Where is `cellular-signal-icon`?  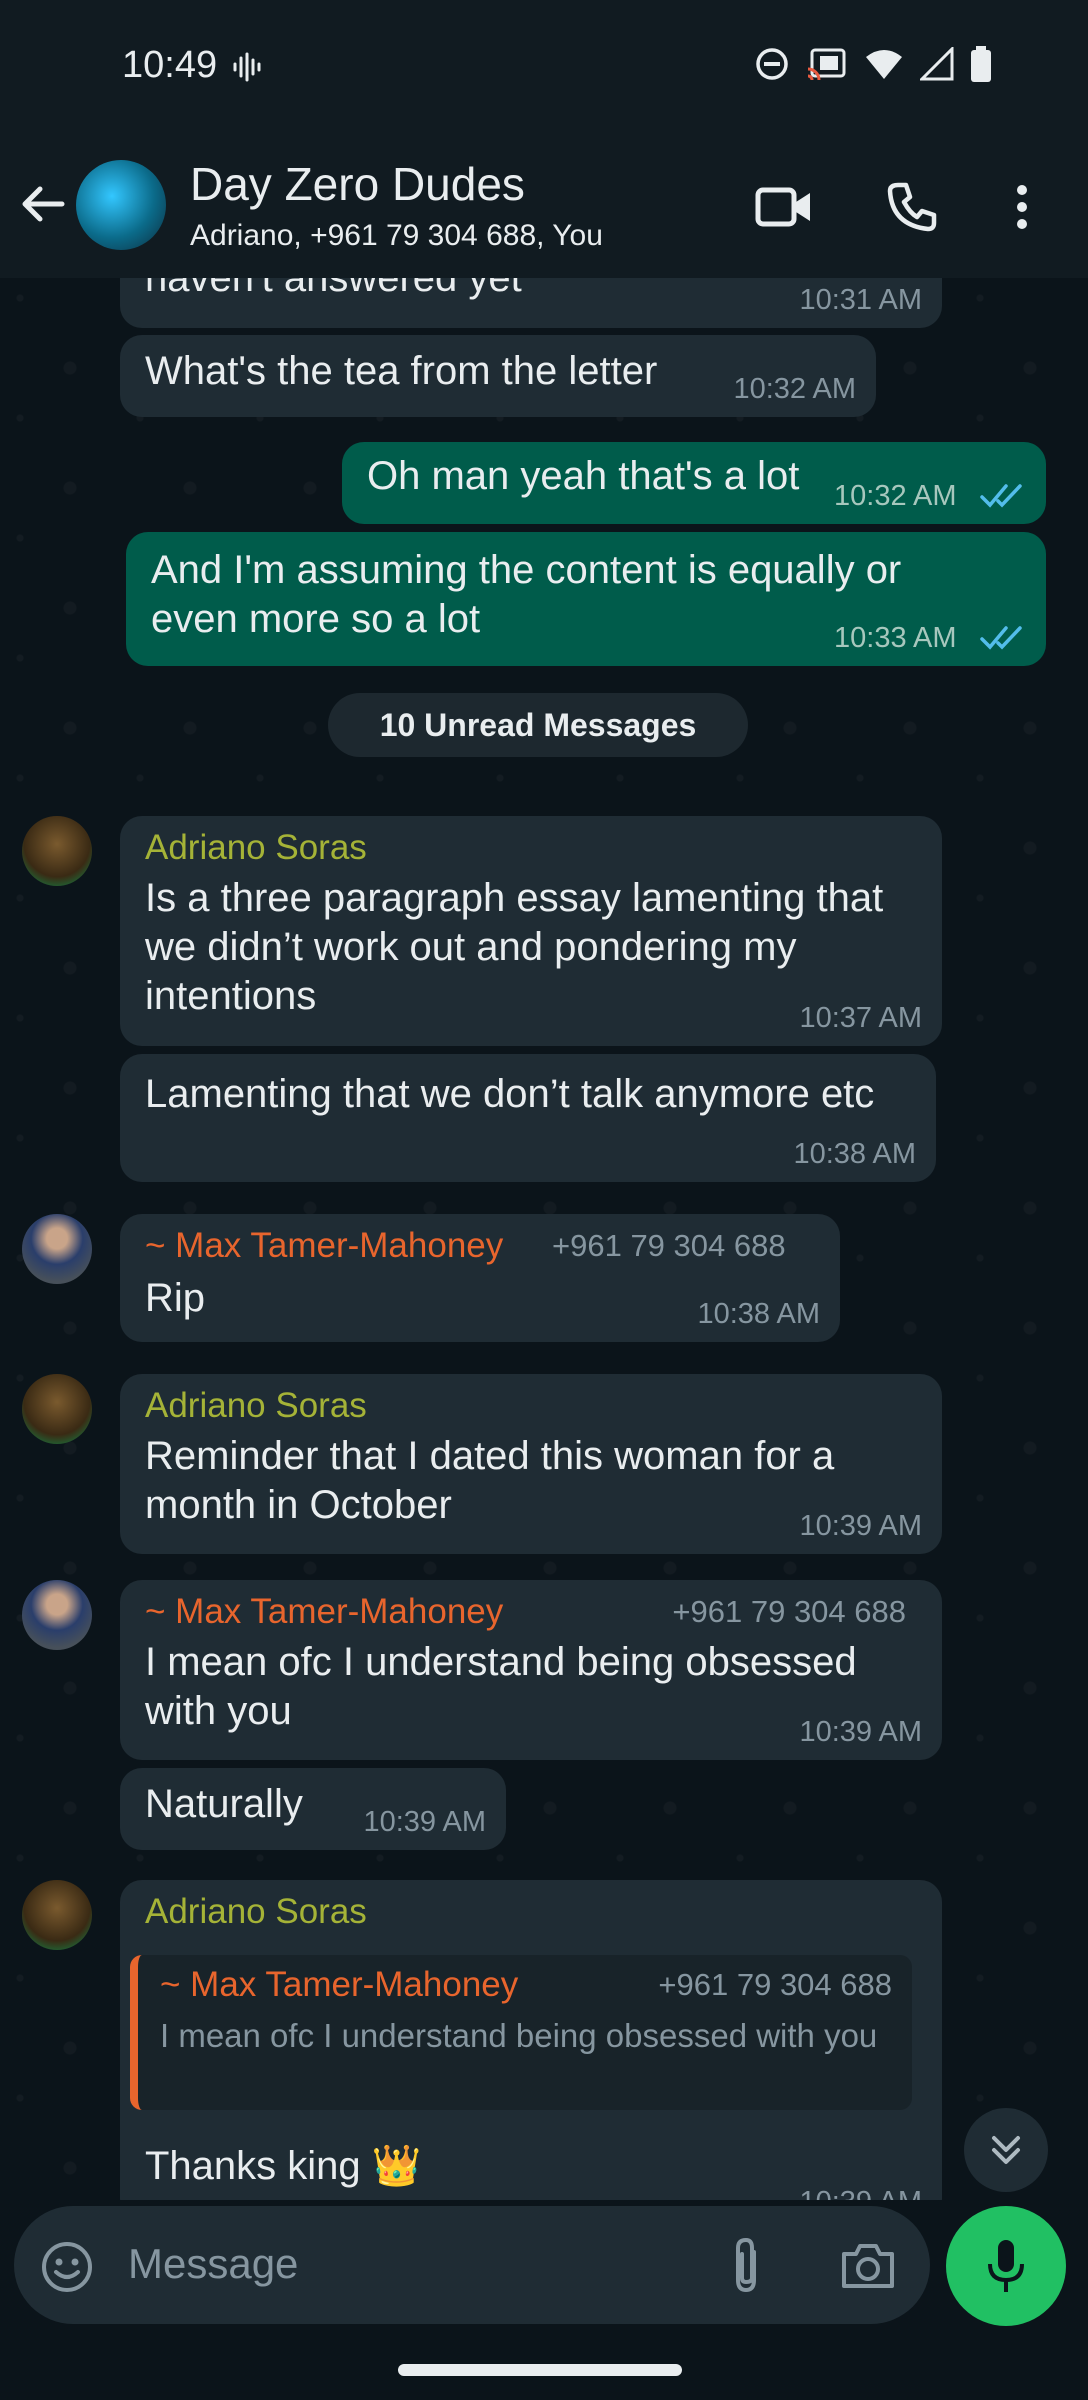
cellular-signal-icon is located at coordinates (937, 64).